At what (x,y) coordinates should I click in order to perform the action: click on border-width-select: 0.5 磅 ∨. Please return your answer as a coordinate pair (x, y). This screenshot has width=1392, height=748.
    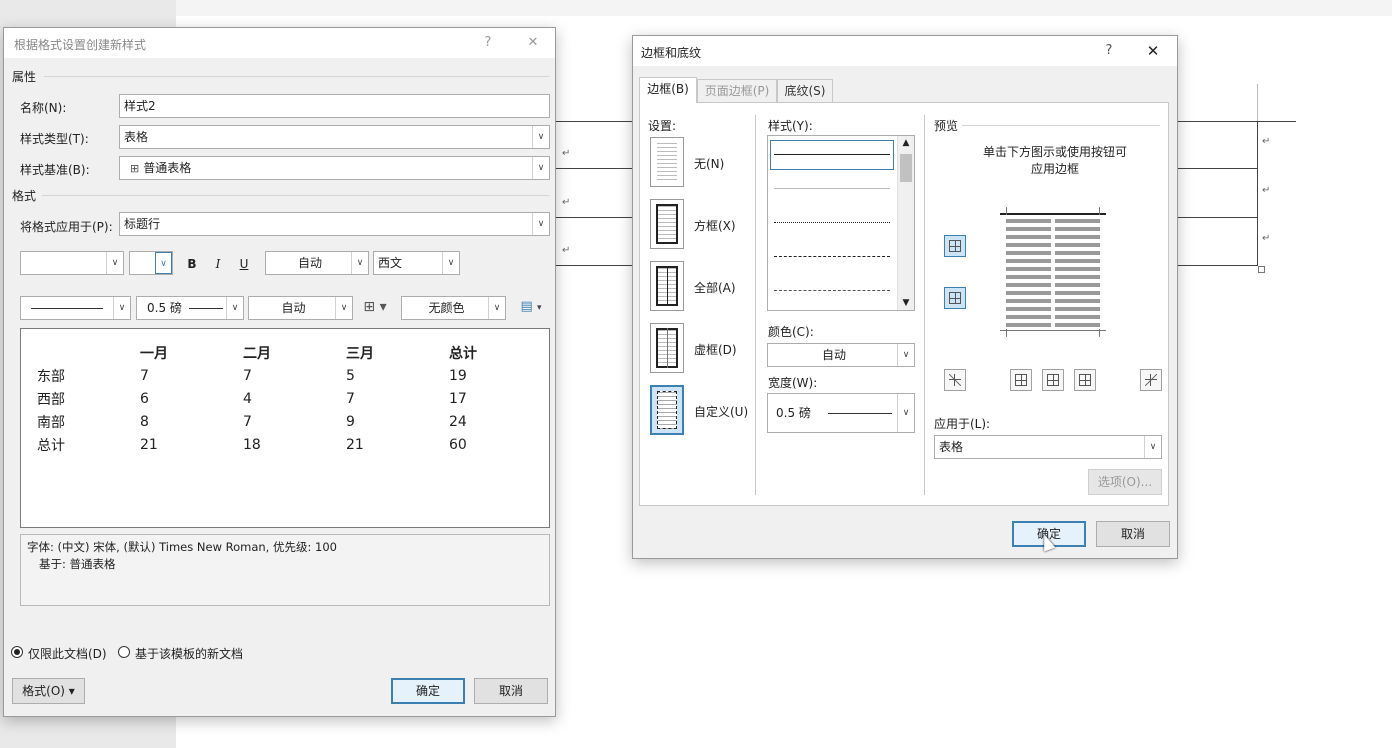
    Looking at the image, I should click on (841, 413).